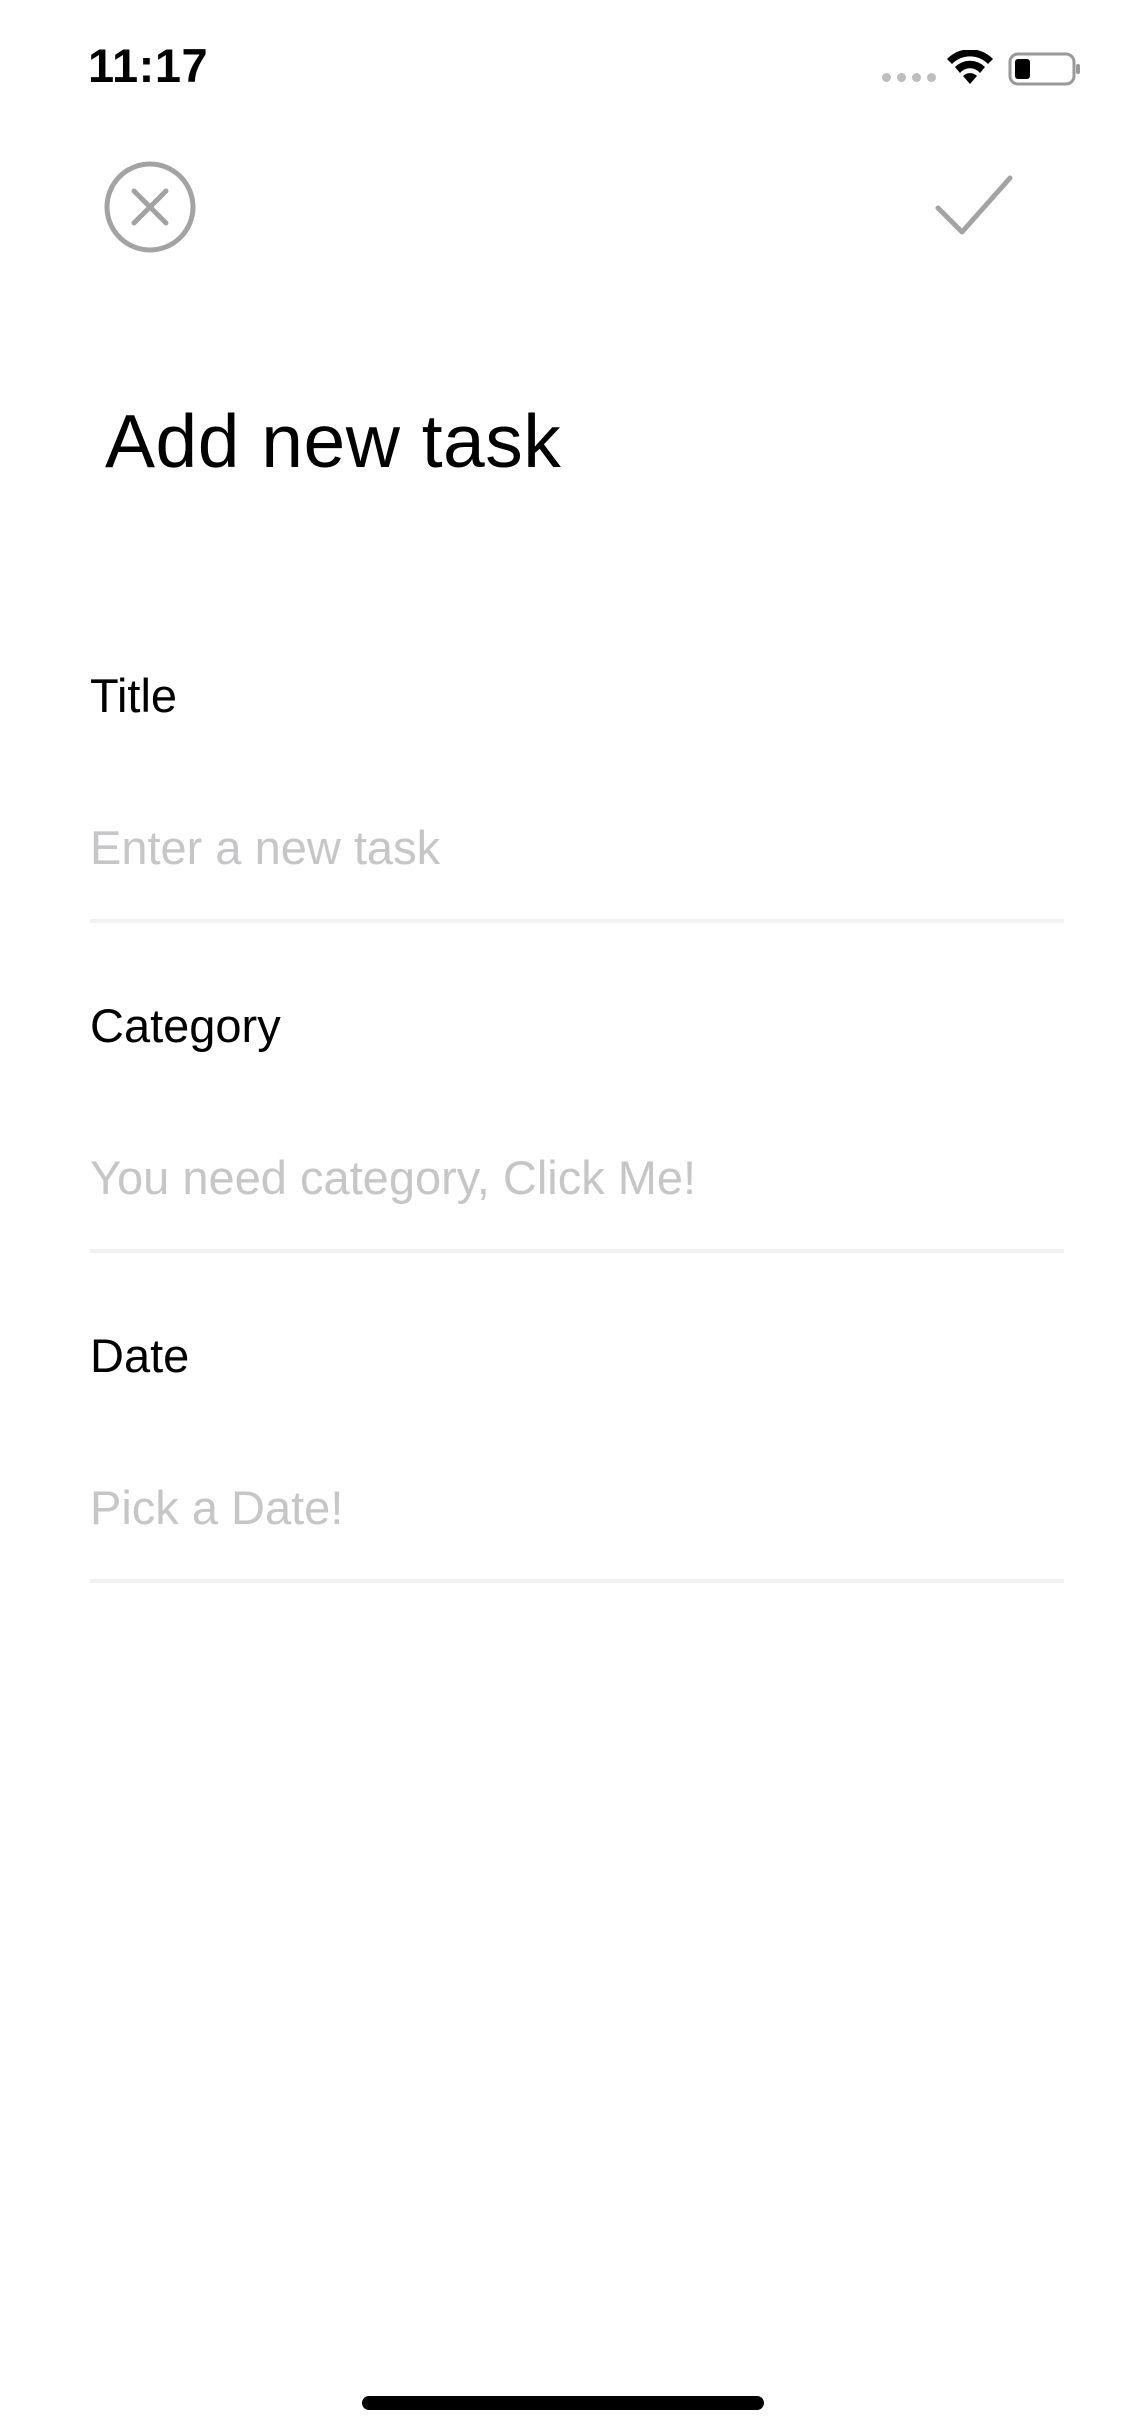 The image size is (1125, 2436). Describe the element at coordinates (140, 1355) in the screenshot. I see `date-label: Date` at that location.